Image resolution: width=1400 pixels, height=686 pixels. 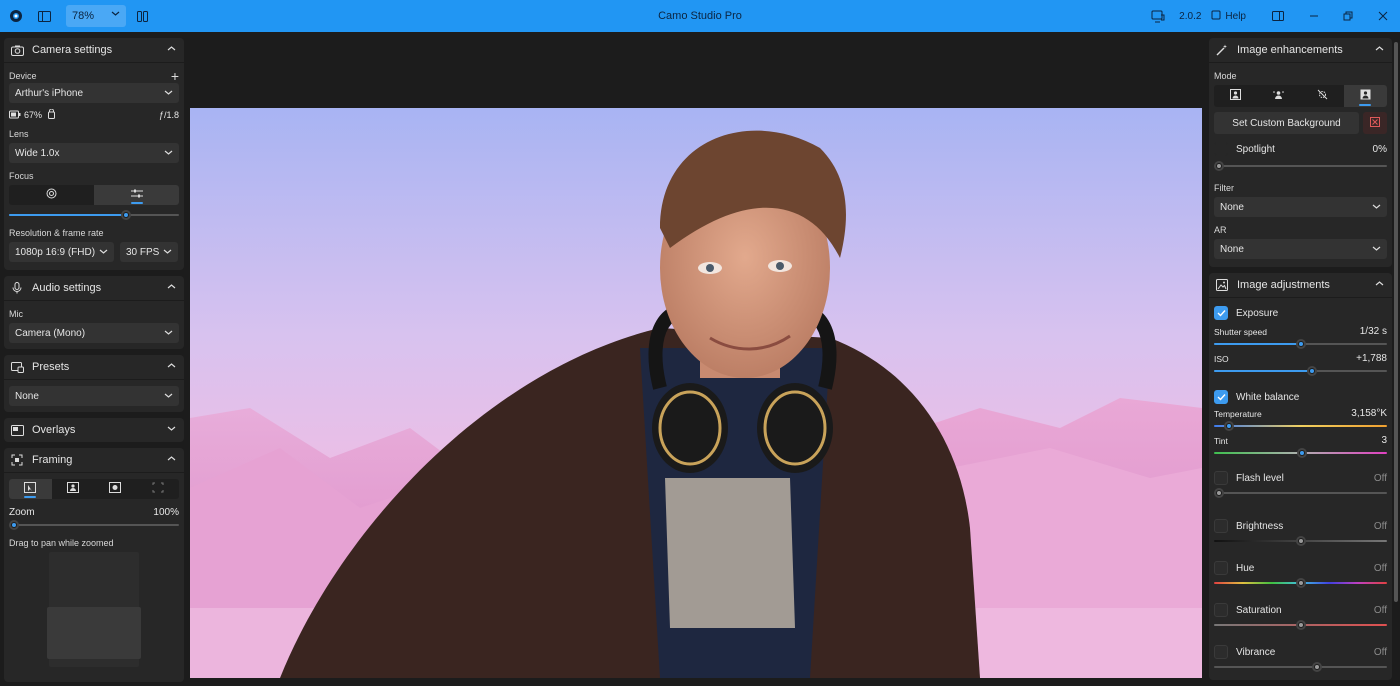 I want to click on spotlight-label: Spotlight, so click(x=1255, y=149).